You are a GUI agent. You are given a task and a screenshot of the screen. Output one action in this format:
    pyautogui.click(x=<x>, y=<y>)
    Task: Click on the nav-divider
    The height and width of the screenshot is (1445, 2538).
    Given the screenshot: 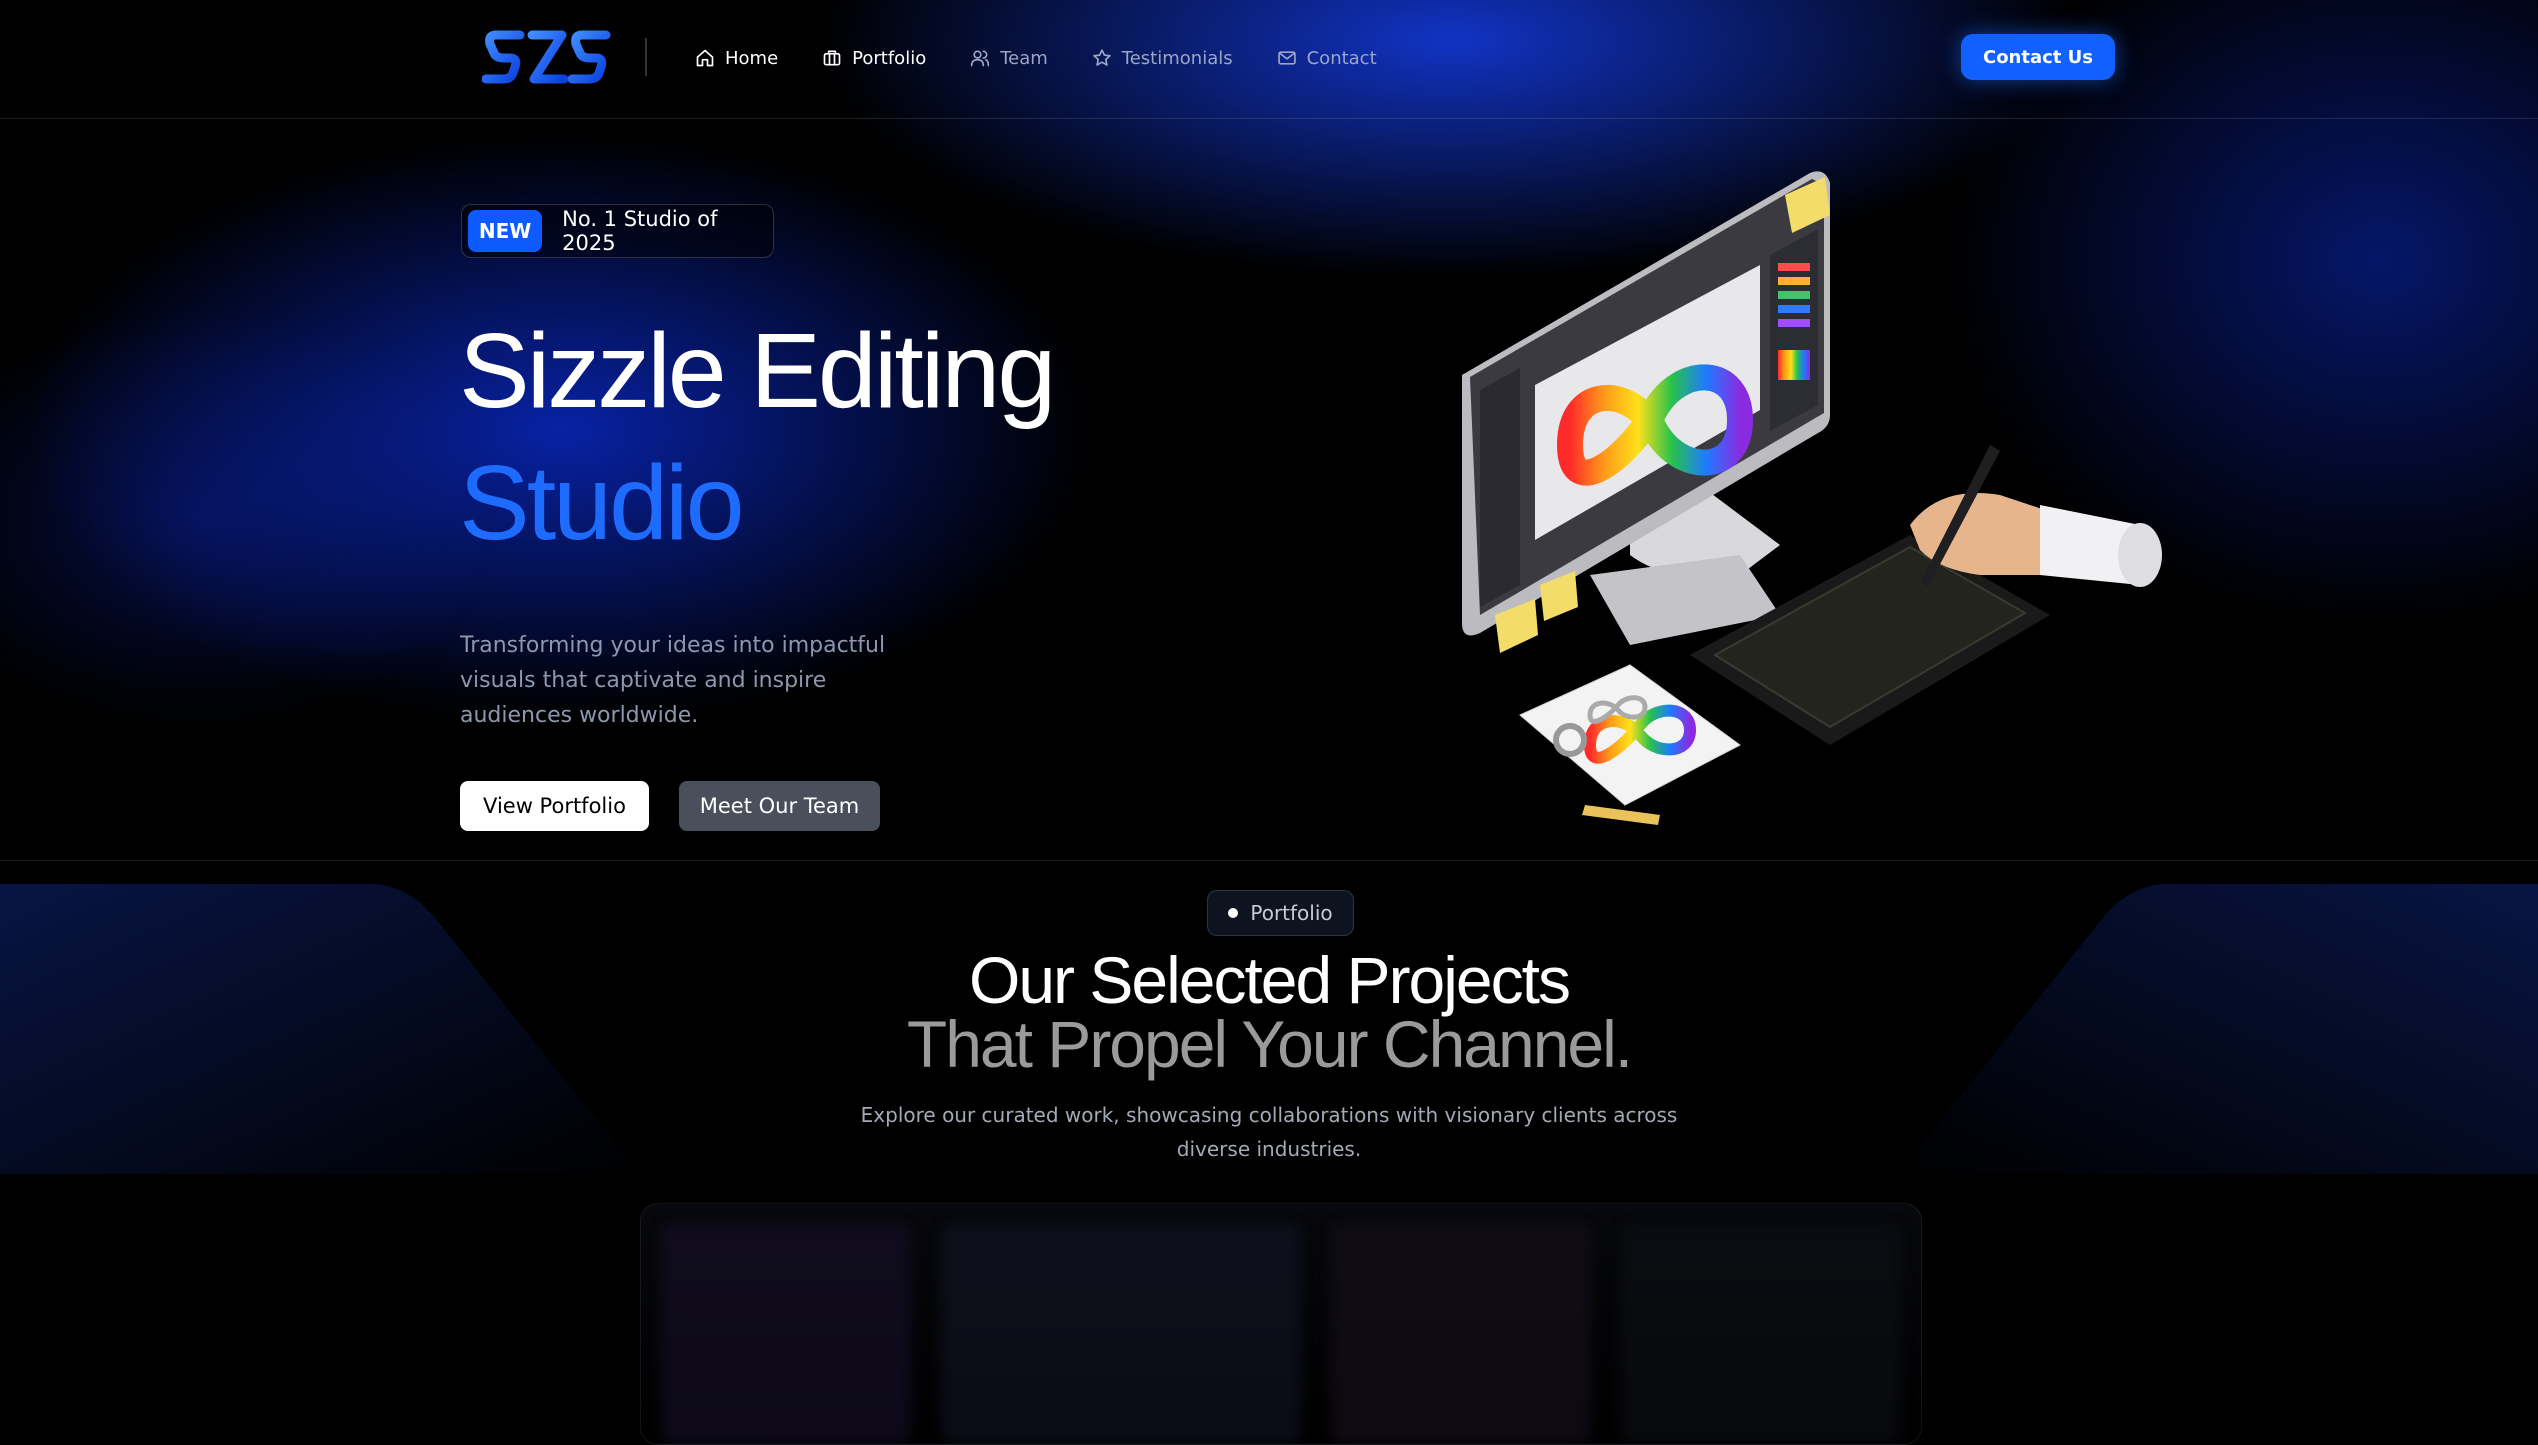 What is the action you would take?
    pyautogui.click(x=646, y=57)
    